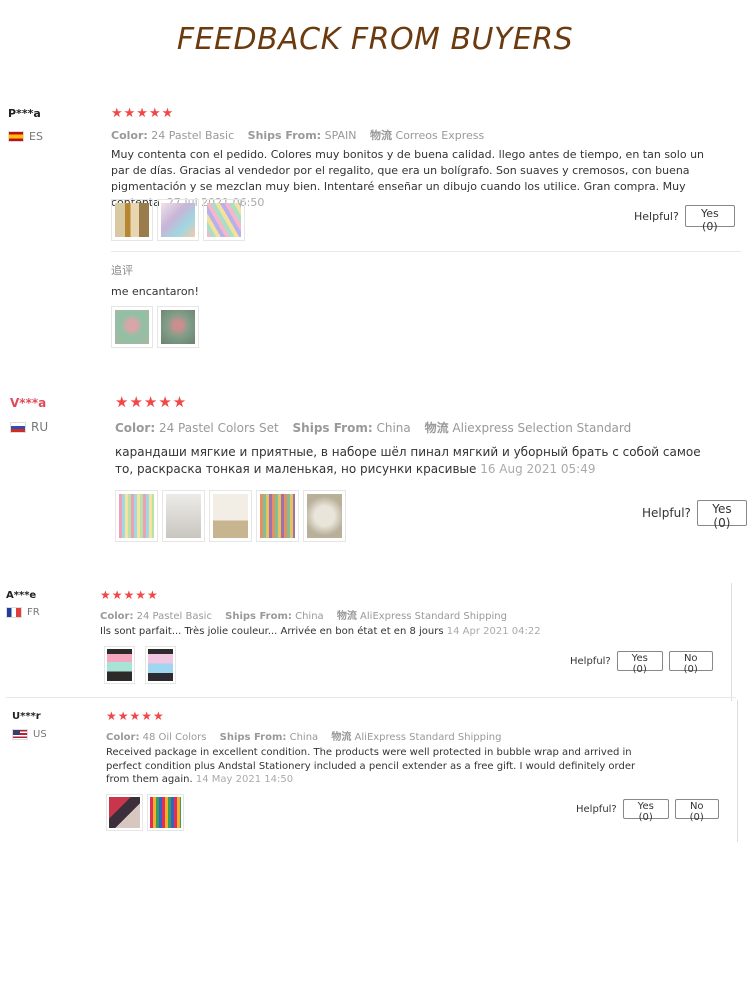 This screenshot has width=750, height=1000. I want to click on flag-us-icon, so click(20, 734).